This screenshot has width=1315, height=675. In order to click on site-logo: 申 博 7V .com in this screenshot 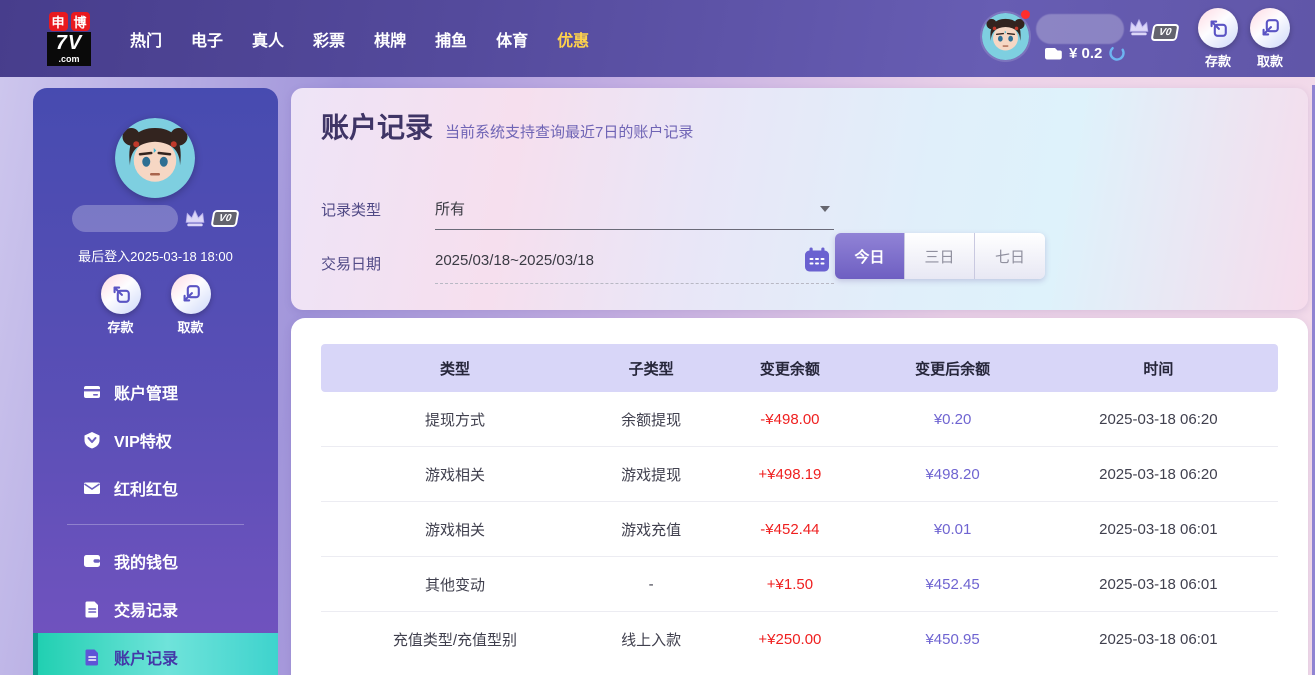, I will do `click(69, 38)`.